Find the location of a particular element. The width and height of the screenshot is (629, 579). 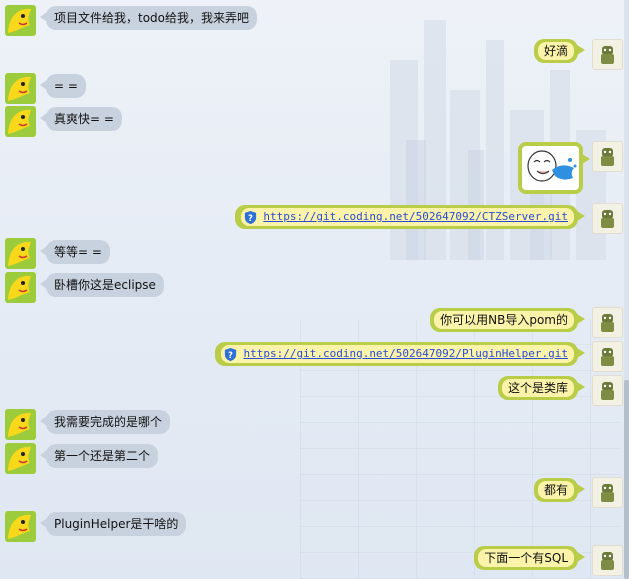

message-bubble-received: PluginHelper是干啥的 is located at coordinates (113, 524).